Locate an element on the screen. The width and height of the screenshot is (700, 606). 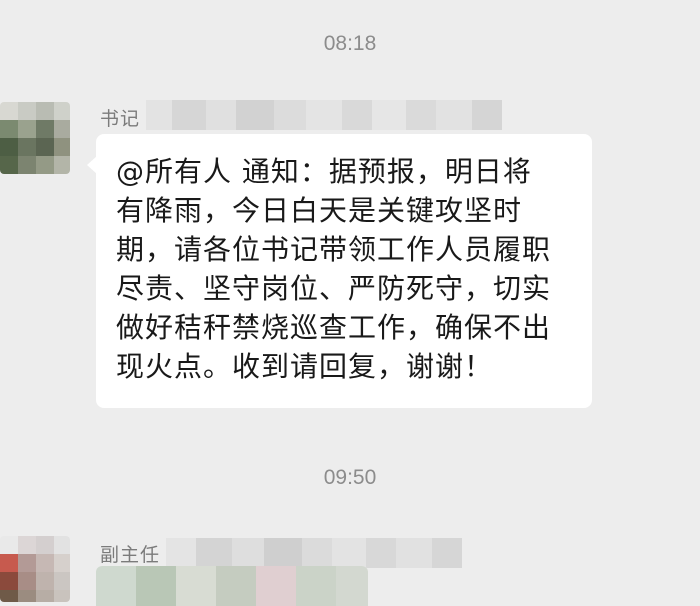
message-text-line: 期，请各位书记带领工作人员履职 is located at coordinates (334, 249).